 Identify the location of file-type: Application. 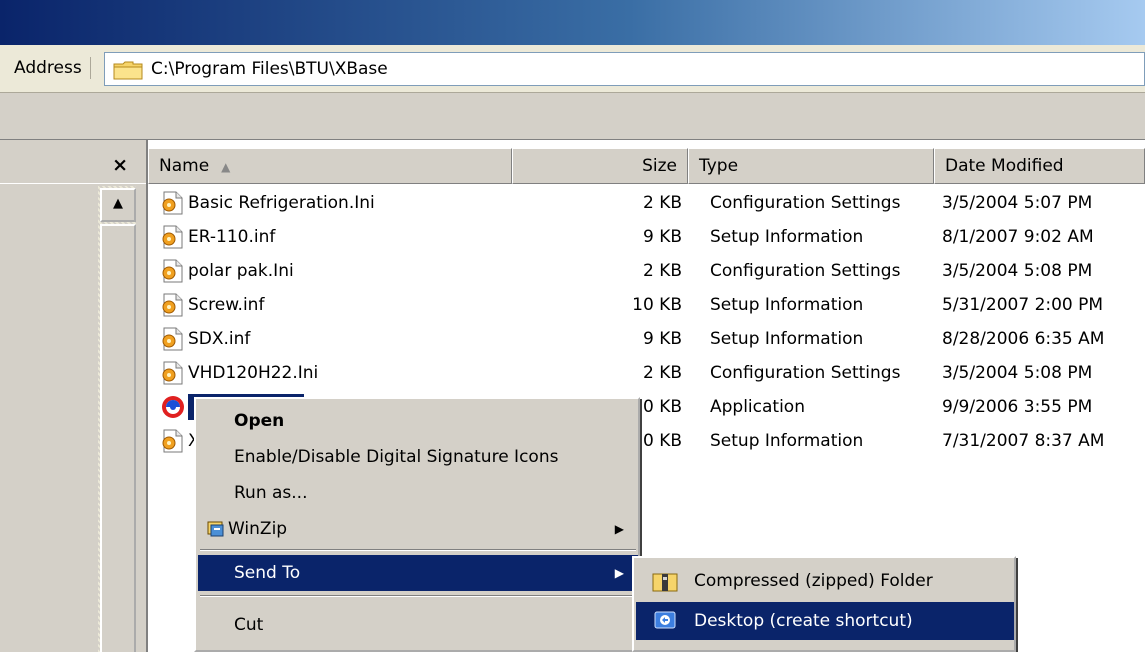
(757, 407).